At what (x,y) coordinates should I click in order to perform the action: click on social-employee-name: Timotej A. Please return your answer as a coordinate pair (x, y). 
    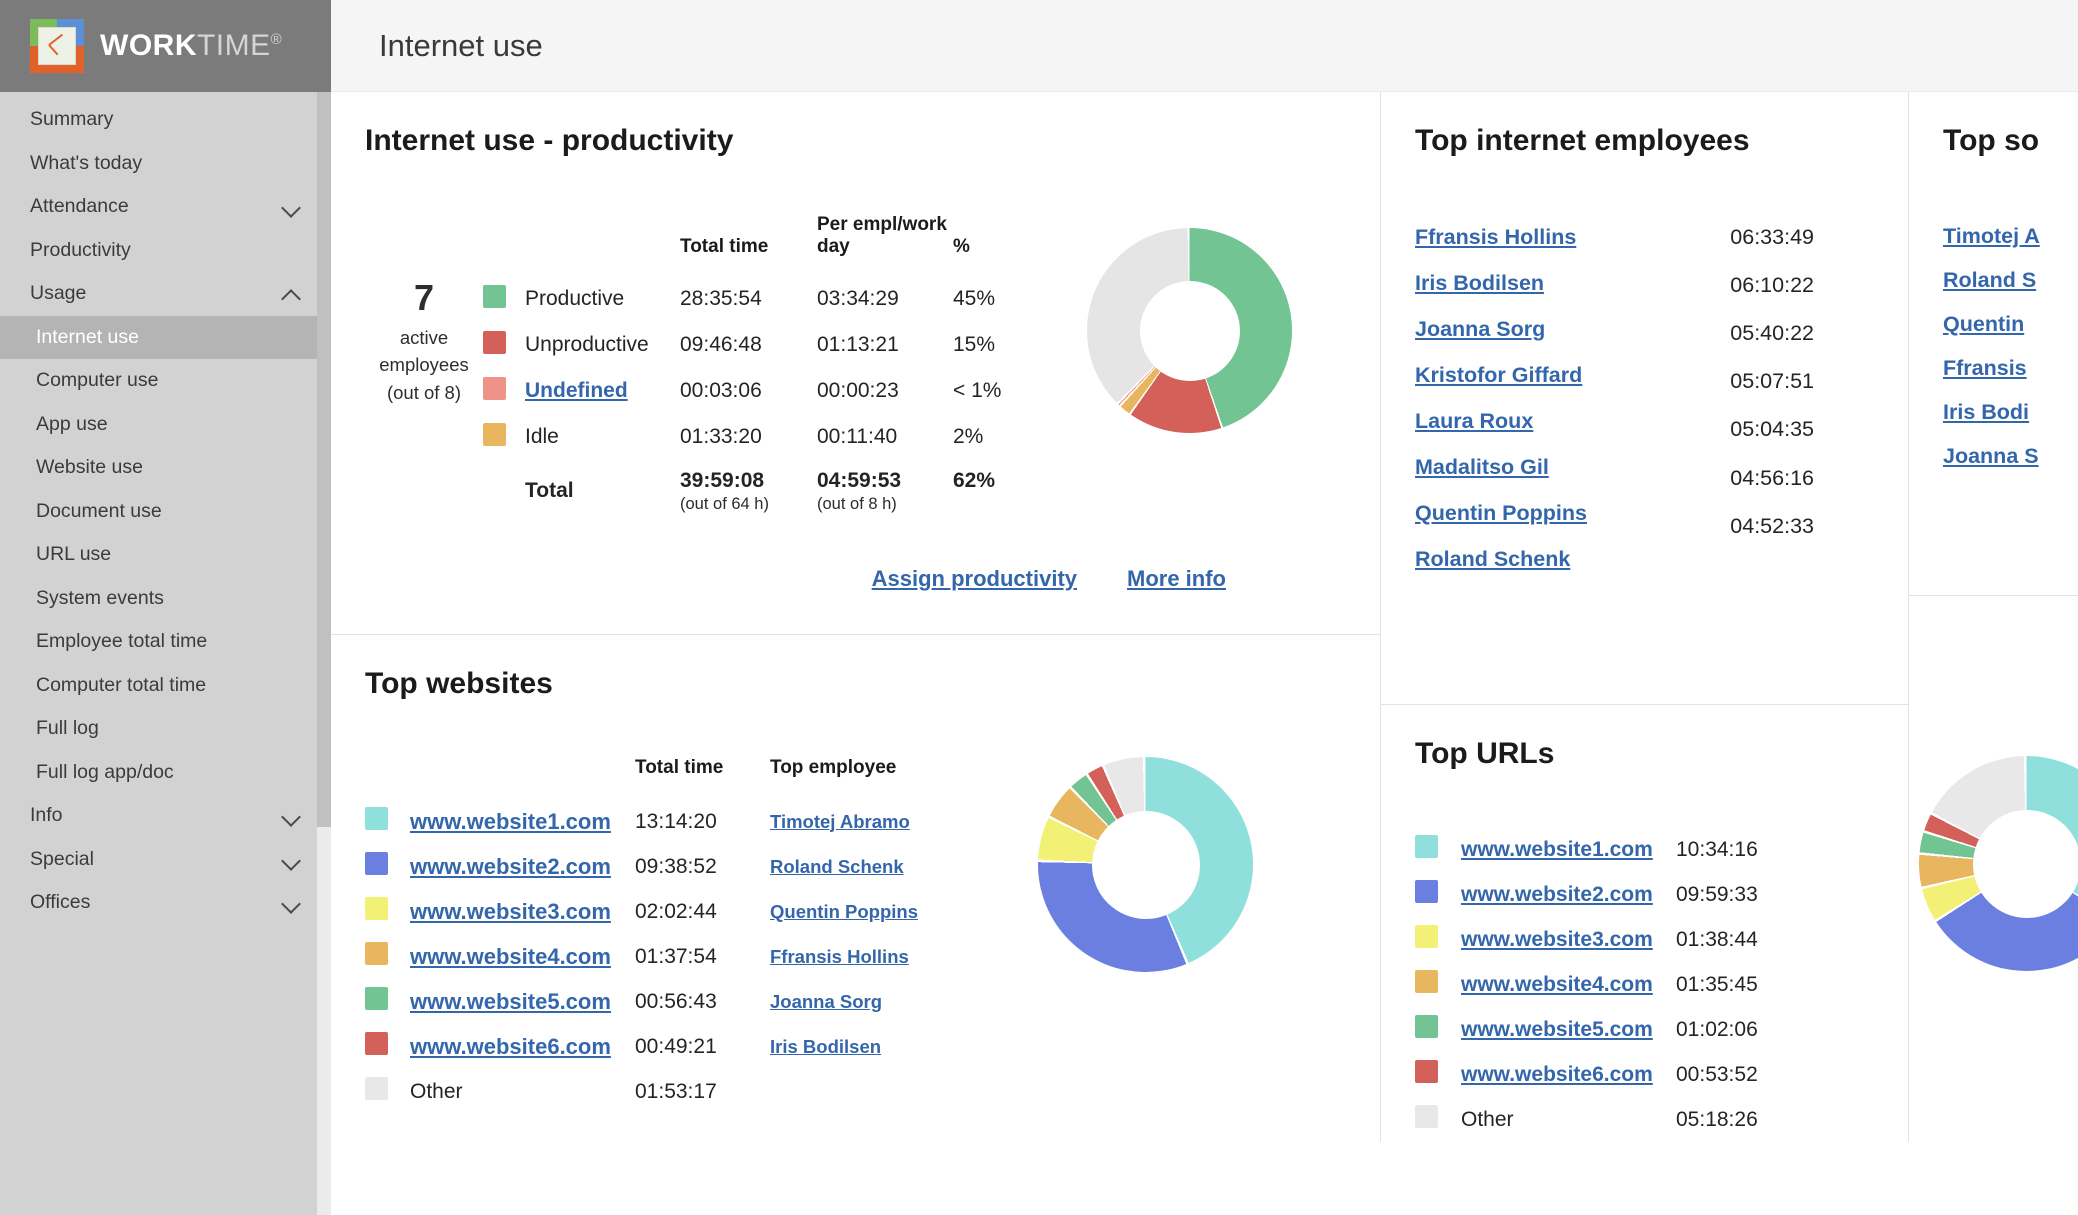
    Looking at the image, I should click on (1991, 236).